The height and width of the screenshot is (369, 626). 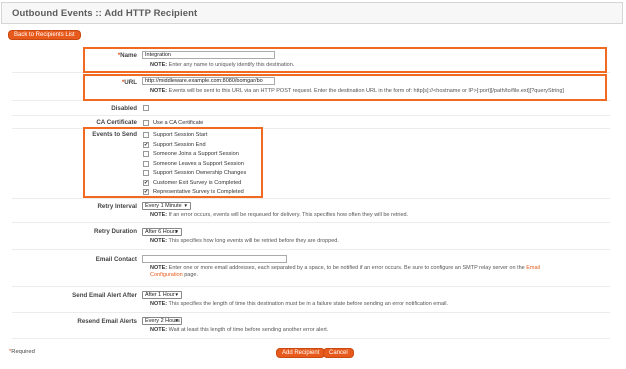 I want to click on send-alert-after-label: Send Email Alert After, so click(x=104, y=295).